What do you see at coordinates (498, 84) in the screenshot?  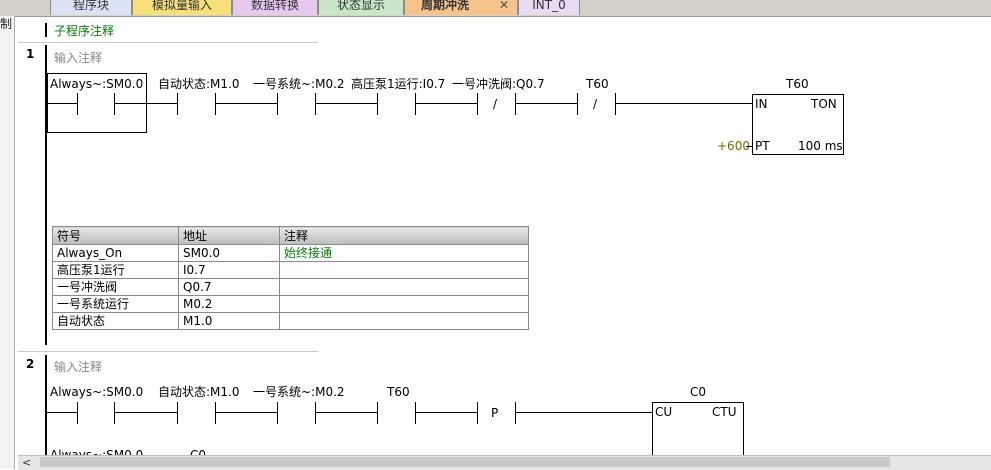 I see `contact-label: 一号冲洗阀:Q0.7` at bounding box center [498, 84].